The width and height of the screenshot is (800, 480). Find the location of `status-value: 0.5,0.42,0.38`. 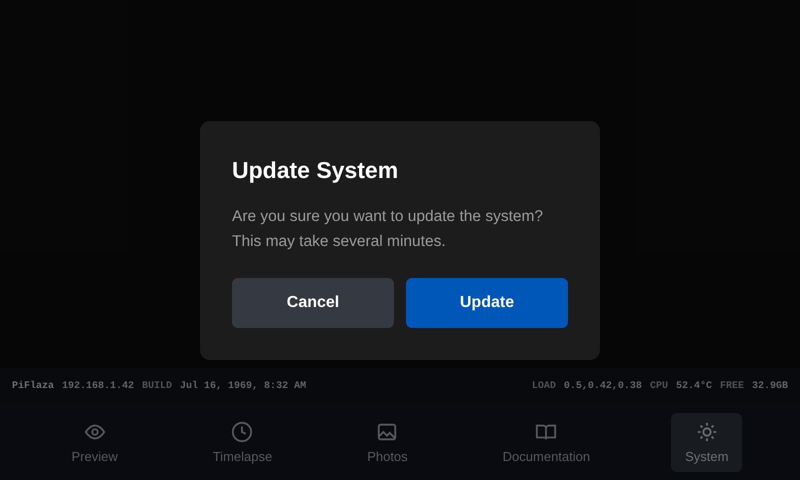

status-value: 0.5,0.42,0.38 is located at coordinates (603, 386).